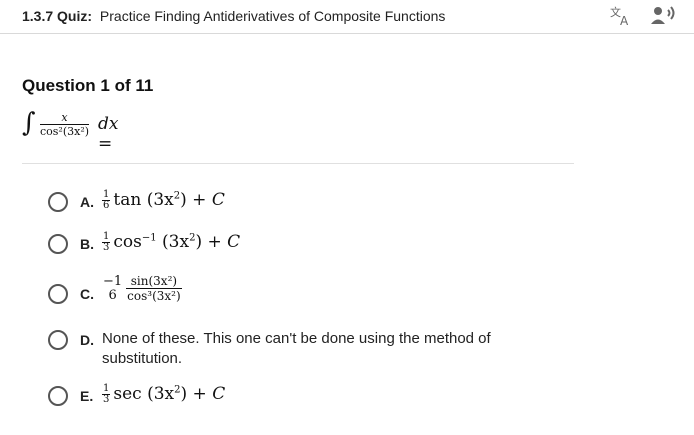 This screenshot has width=694, height=435. I want to click on integrand-denominator: cos²(3x²), so click(65, 131).